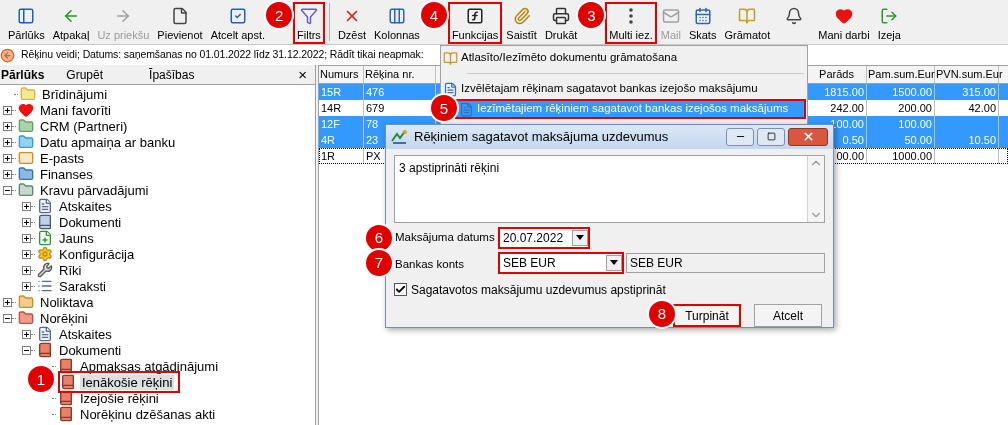 The width and height of the screenshot is (1008, 425). I want to click on table-cell: 1R, so click(328, 156).